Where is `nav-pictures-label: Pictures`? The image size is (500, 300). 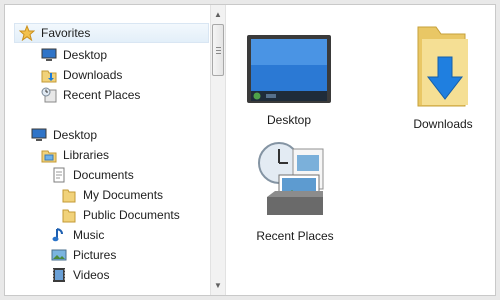
nav-pictures-label: Pictures is located at coordinates (95, 255).